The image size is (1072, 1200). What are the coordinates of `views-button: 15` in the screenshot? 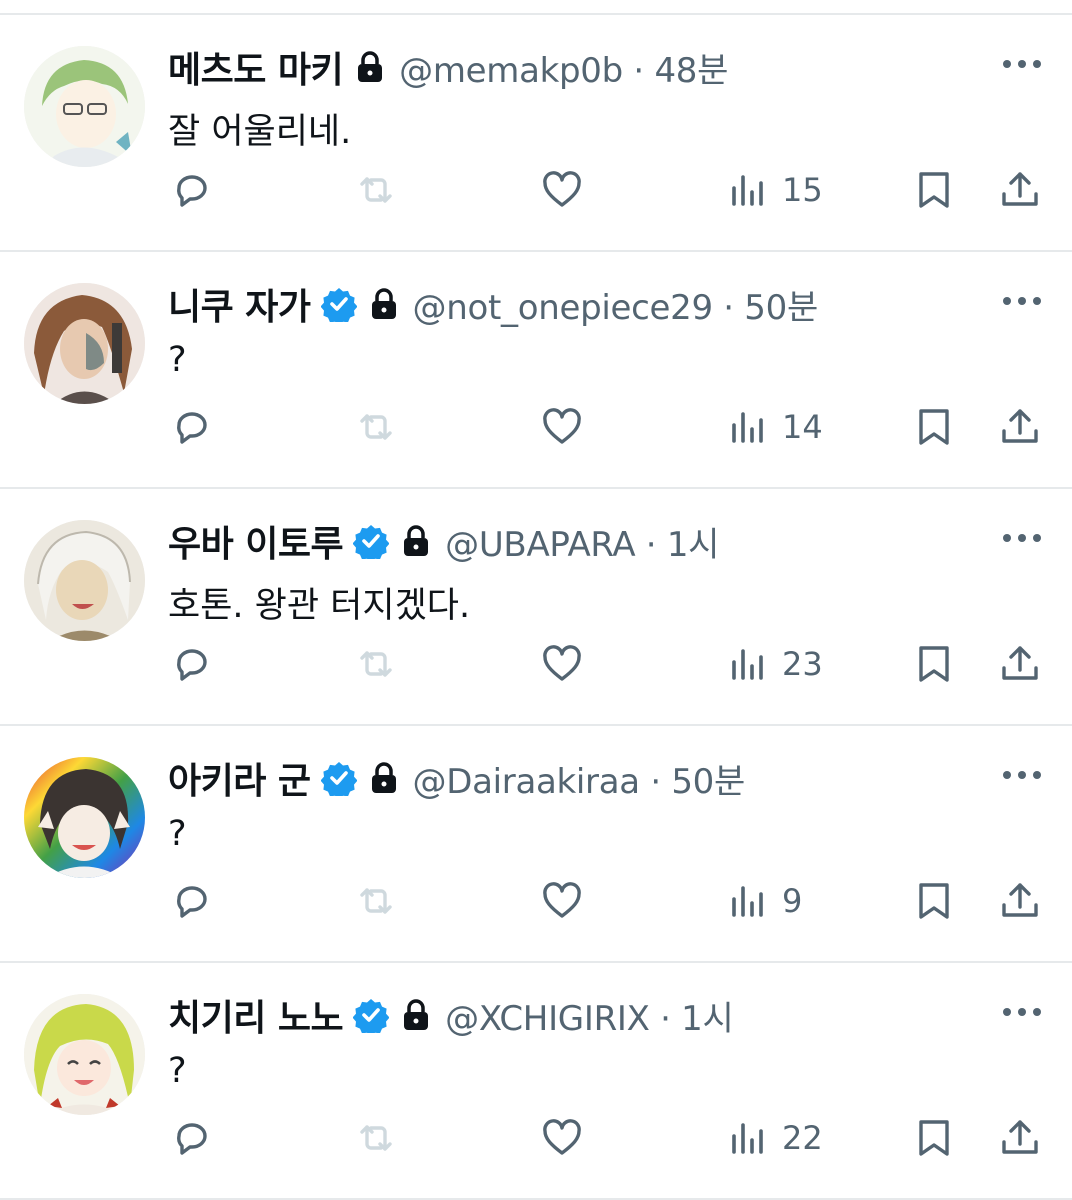 It's located at (774, 190).